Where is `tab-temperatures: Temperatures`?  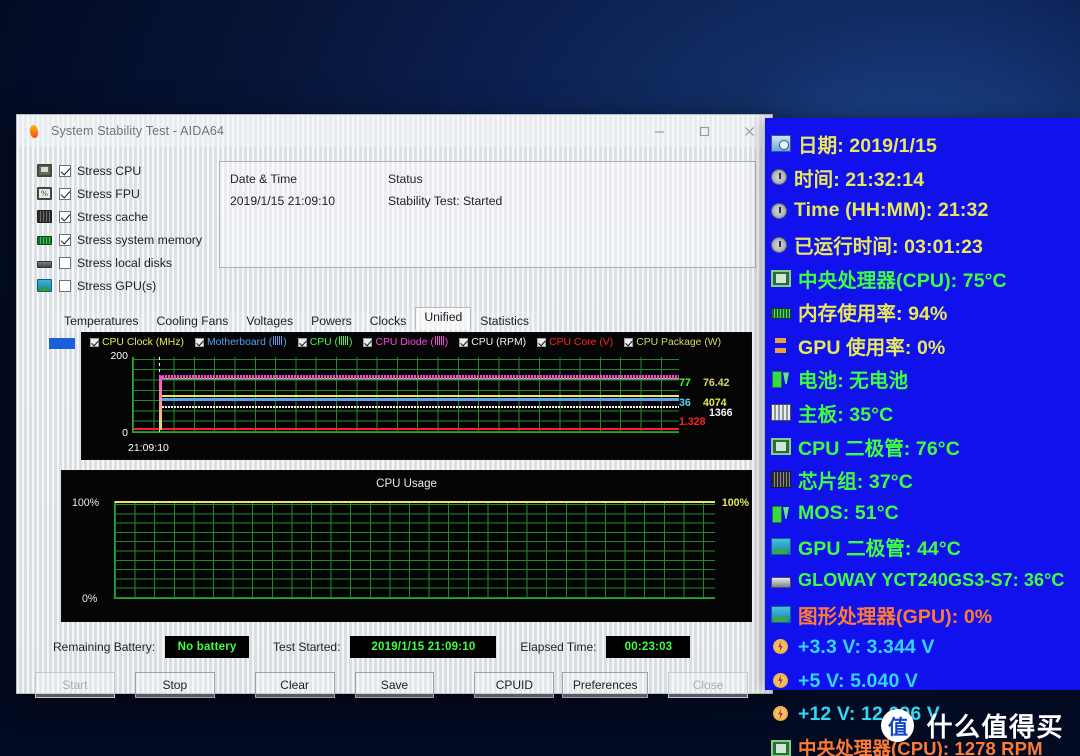 tab-temperatures: Temperatures is located at coordinates (101, 321).